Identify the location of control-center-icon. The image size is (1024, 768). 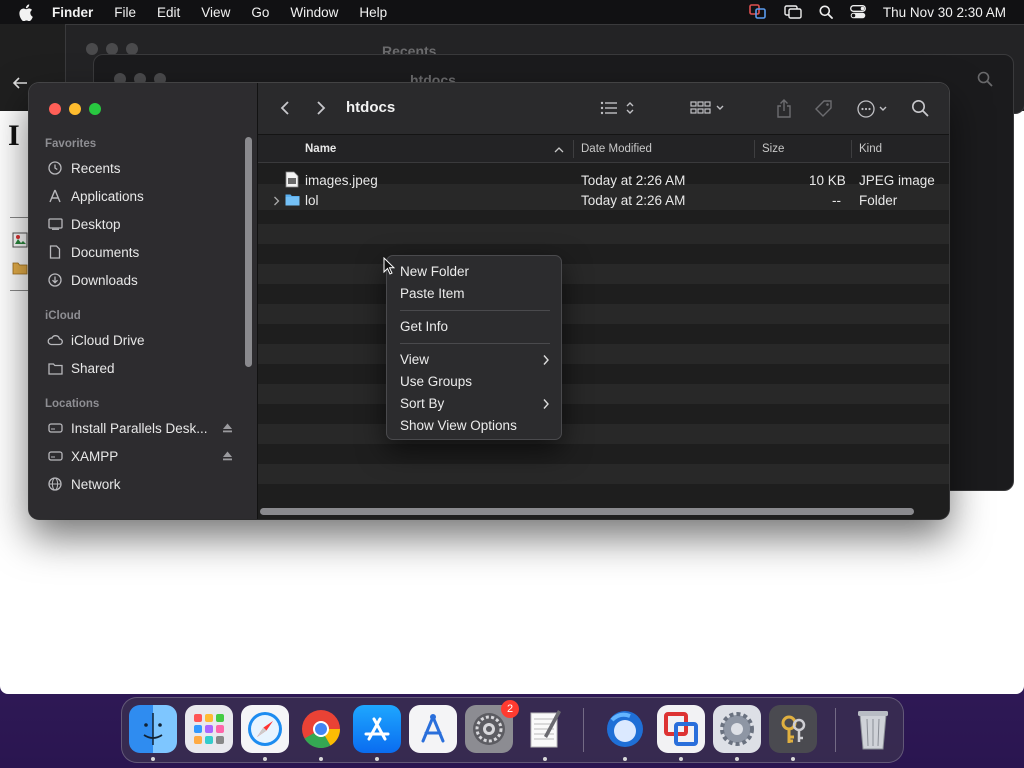
(857, 12).